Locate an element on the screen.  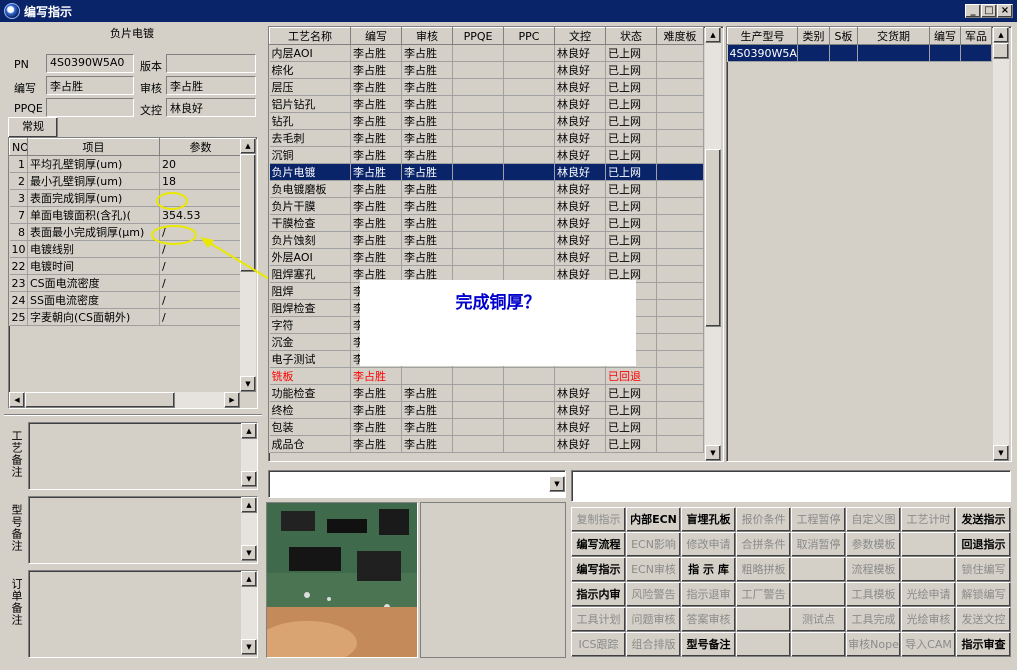
param-row: 3 表面完成铜厚(um) is located at coordinates (125, 198).